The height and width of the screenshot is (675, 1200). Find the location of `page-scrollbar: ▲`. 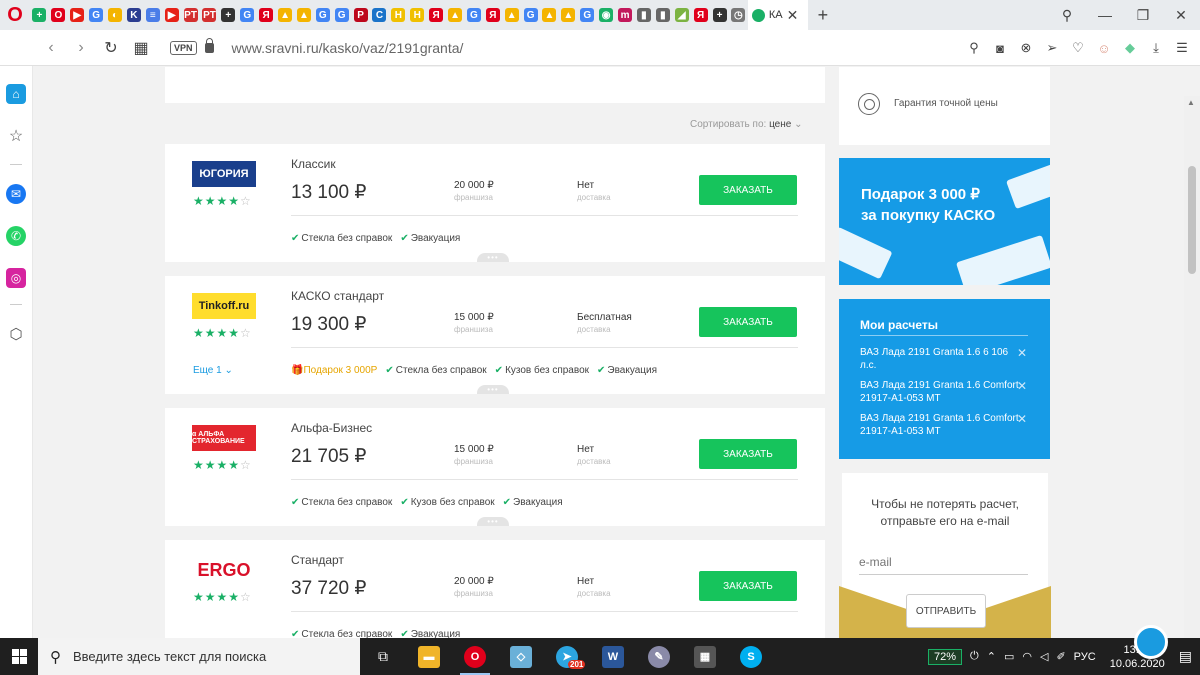

page-scrollbar: ▲ is located at coordinates (1192, 367).